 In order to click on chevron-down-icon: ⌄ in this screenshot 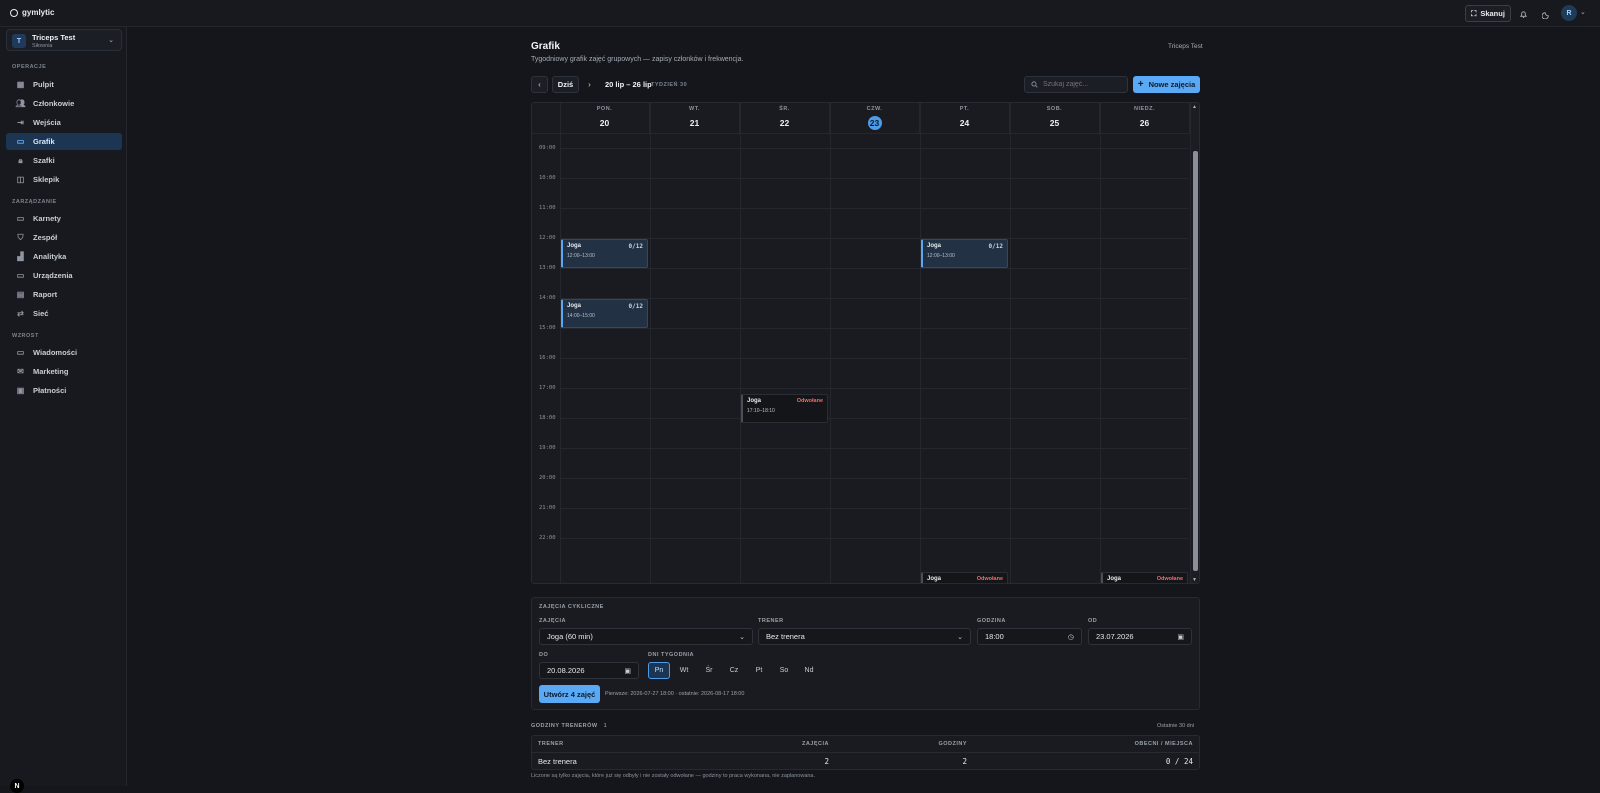, I will do `click(1583, 12)`.